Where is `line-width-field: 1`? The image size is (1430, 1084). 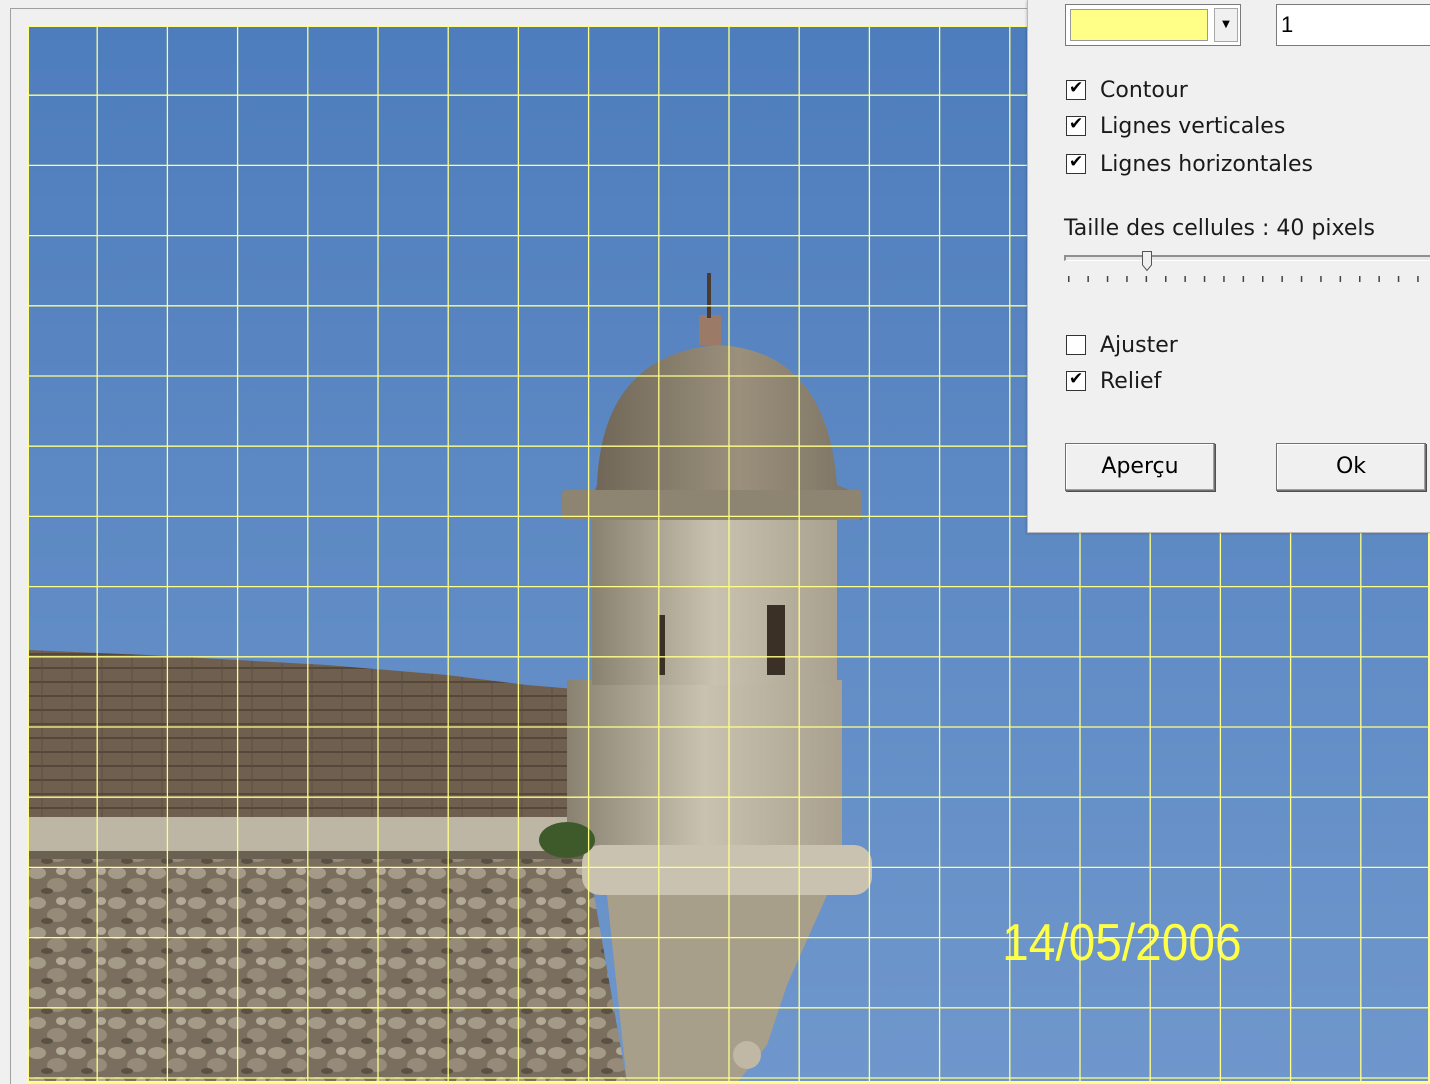 line-width-field: 1 is located at coordinates (1353, 25).